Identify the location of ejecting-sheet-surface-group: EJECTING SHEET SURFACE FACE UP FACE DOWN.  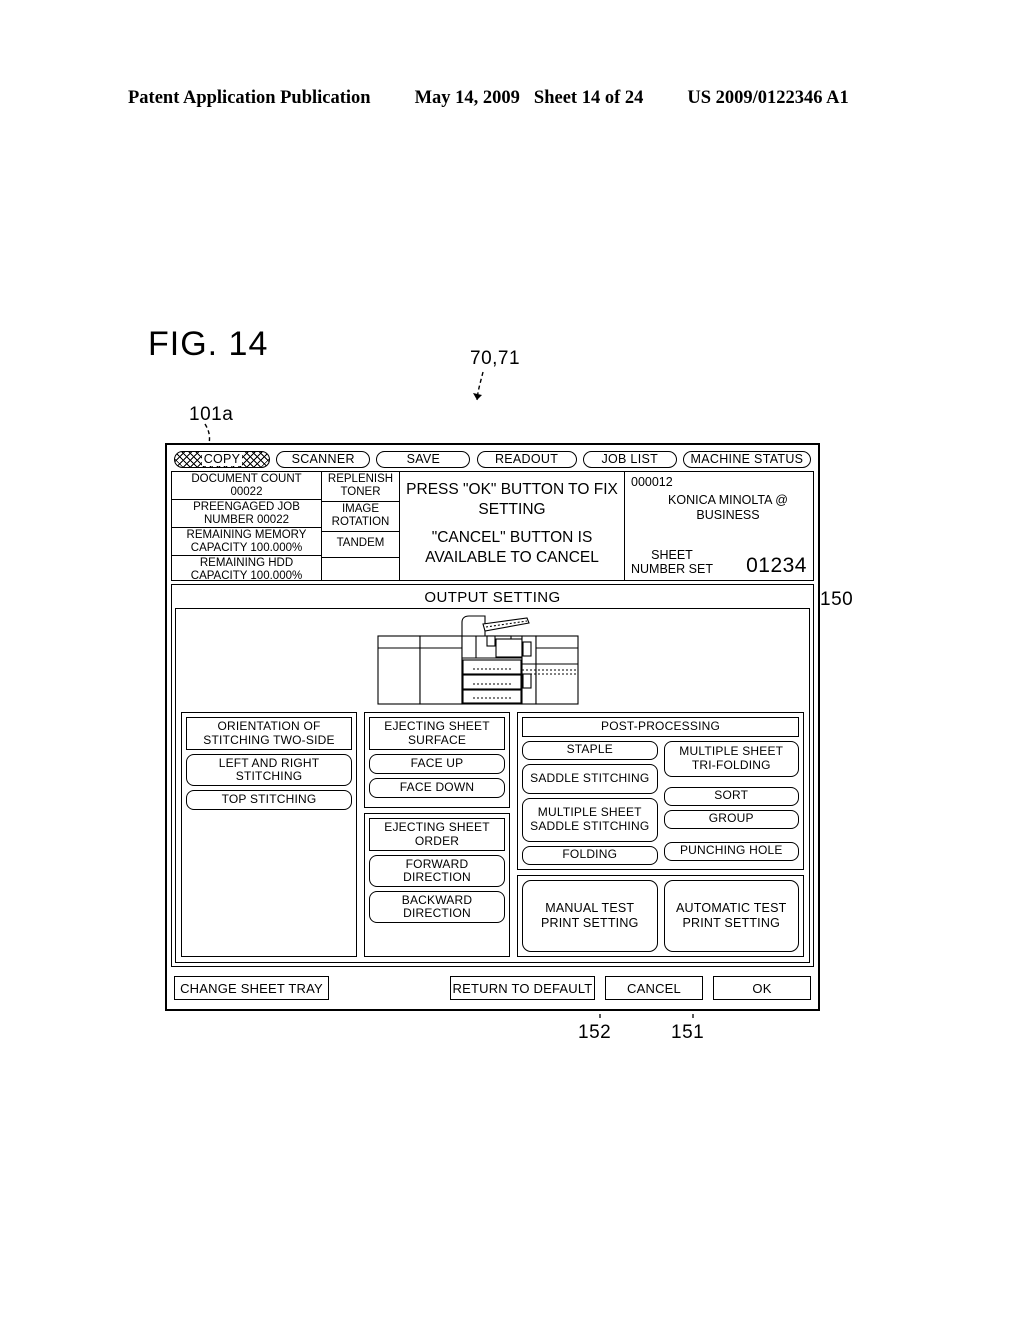
(437, 760).